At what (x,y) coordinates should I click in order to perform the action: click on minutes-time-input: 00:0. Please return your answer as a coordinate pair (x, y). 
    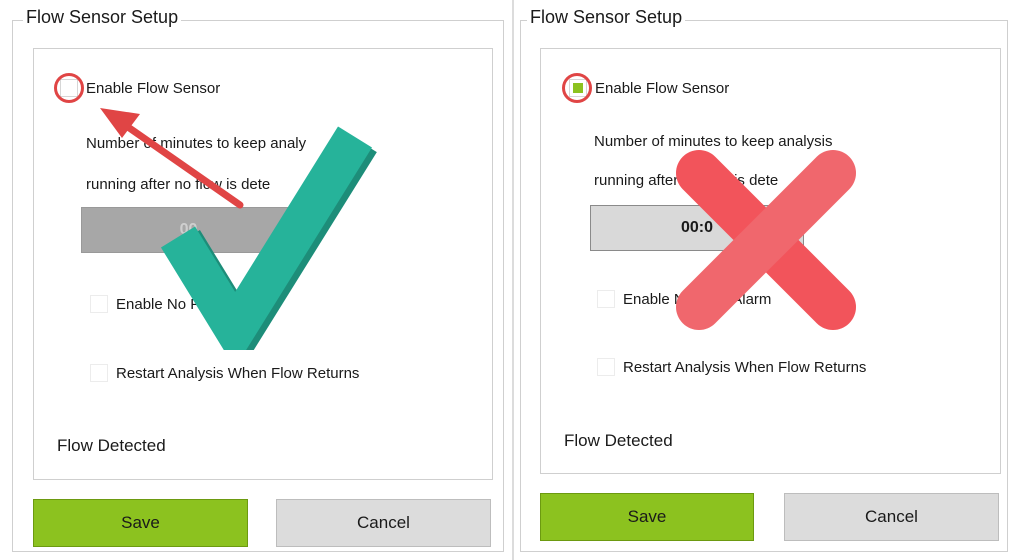
    Looking at the image, I should click on (697, 228).